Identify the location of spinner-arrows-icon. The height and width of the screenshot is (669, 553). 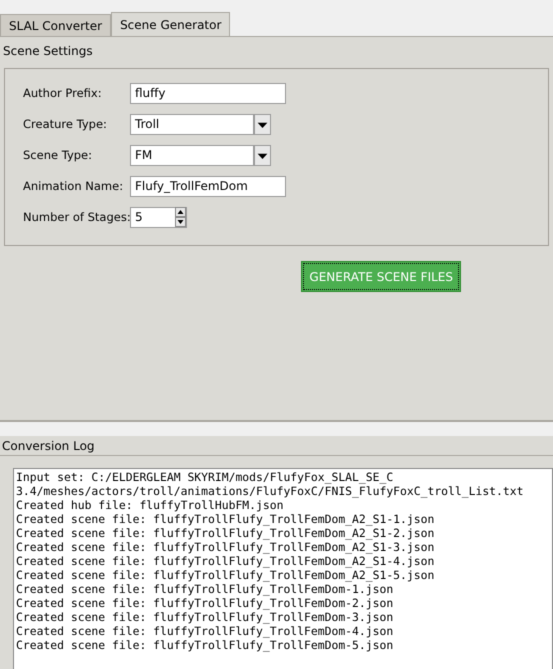
(180, 217).